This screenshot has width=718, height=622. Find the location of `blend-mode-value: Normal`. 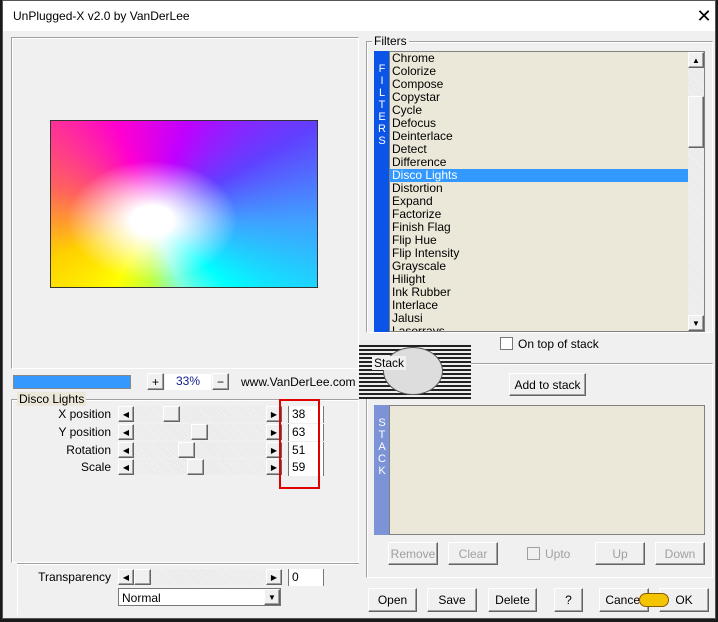

blend-mode-value: Normal is located at coordinates (141, 598).